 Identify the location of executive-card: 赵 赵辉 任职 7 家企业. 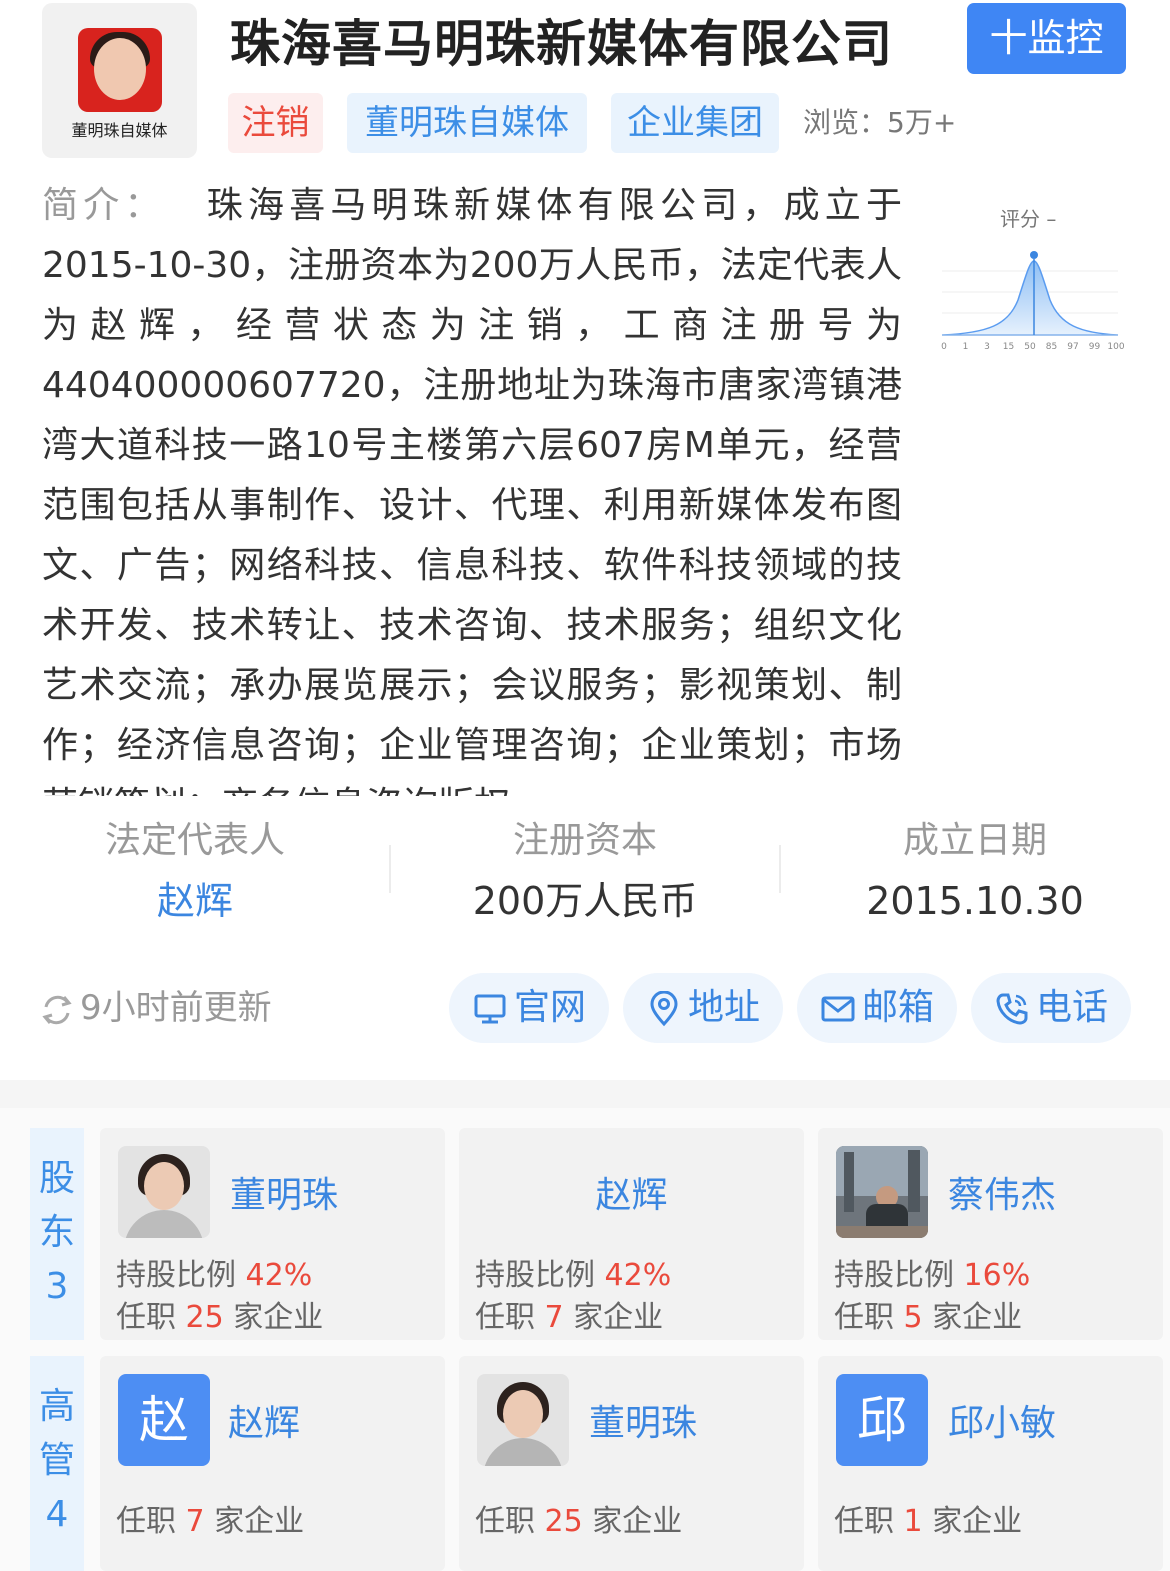
(272, 1463).